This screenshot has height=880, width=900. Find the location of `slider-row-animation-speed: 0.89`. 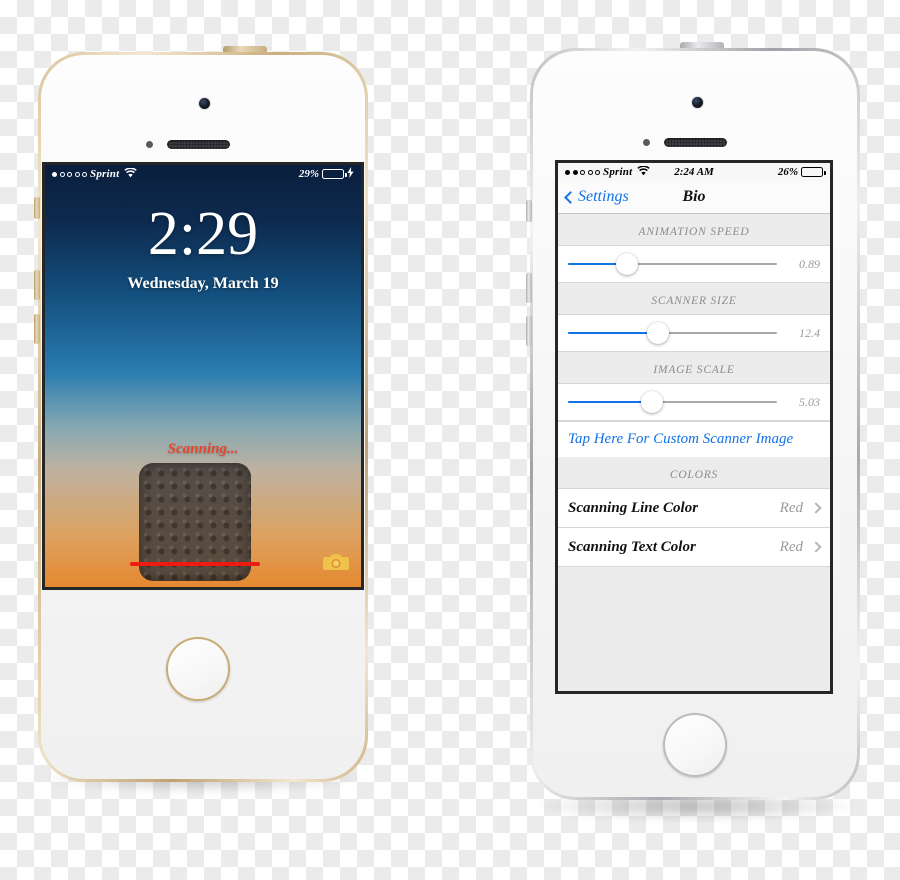

slider-row-animation-speed: 0.89 is located at coordinates (694, 264).